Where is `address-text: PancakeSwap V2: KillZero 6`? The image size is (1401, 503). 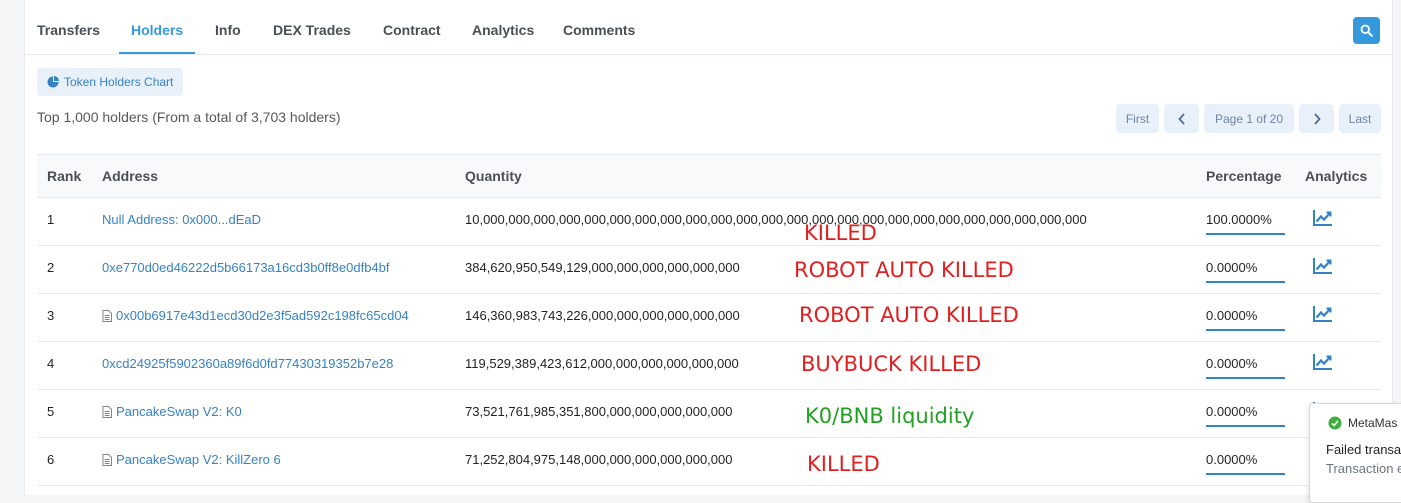
address-text: PancakeSwap V2: KillZero 6 is located at coordinates (198, 459).